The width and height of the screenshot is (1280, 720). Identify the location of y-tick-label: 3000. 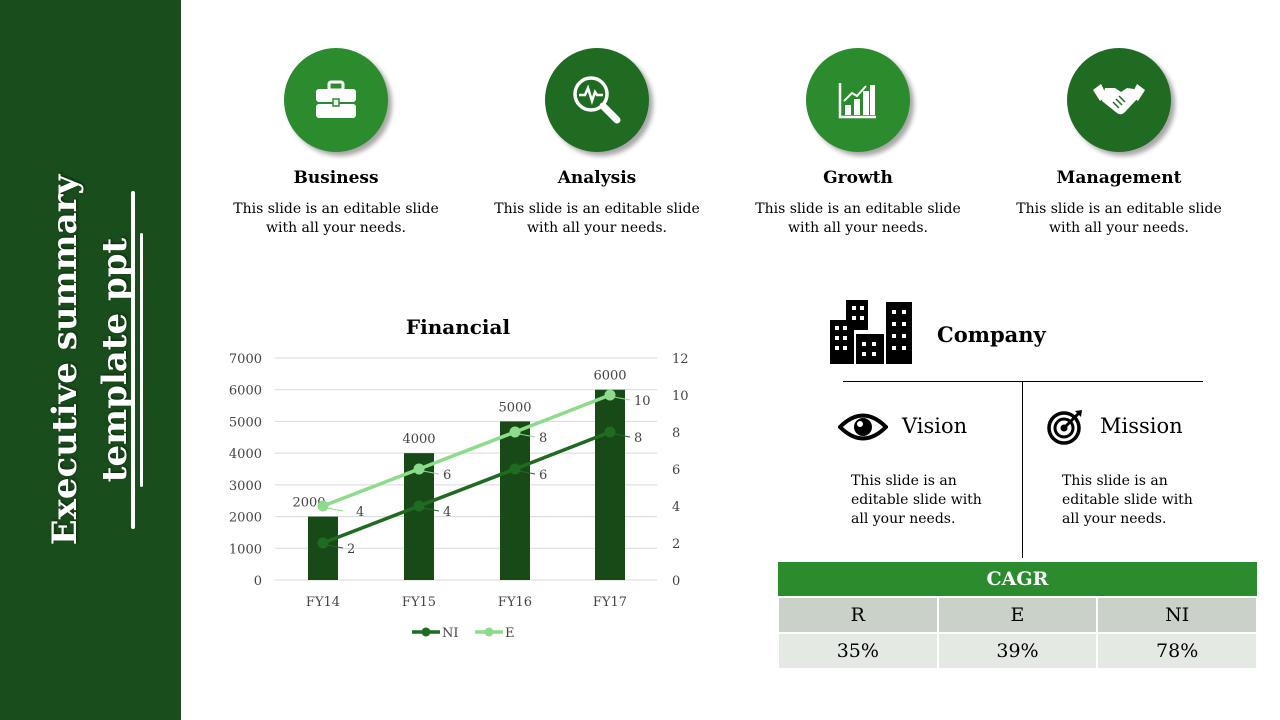
(245, 486).